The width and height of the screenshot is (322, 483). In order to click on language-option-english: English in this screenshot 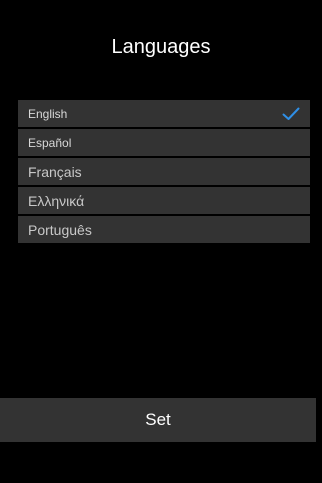, I will do `click(164, 113)`.